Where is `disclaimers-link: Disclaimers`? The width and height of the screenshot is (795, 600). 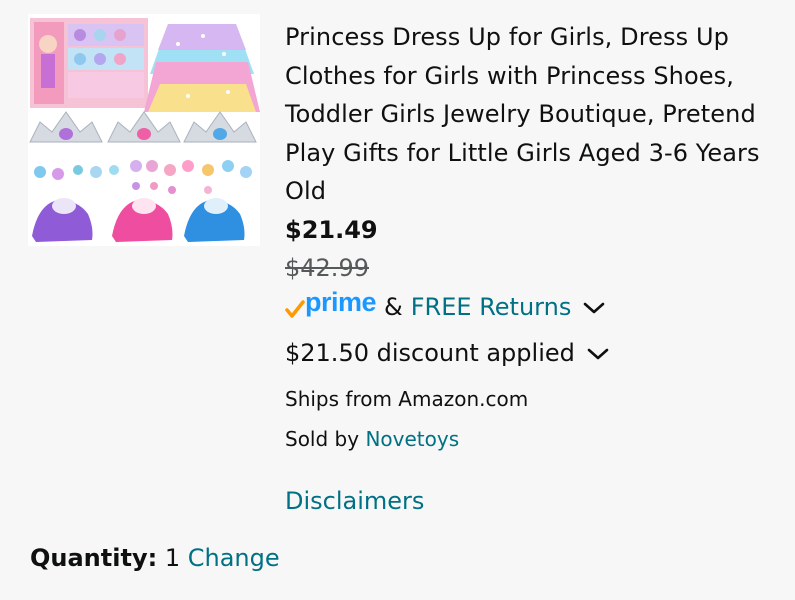
disclaimers-link: Disclaimers is located at coordinates (530, 501).